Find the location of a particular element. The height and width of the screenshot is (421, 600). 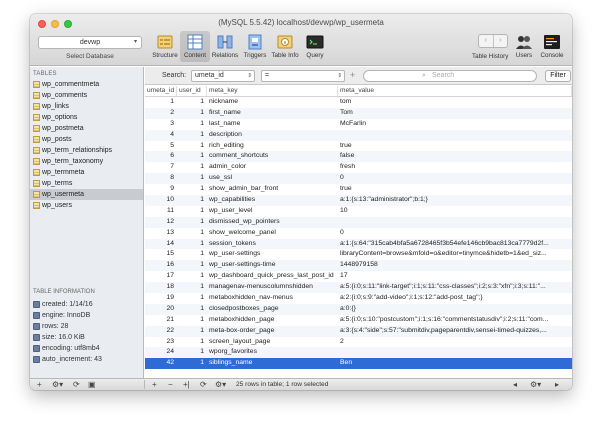

table-actions-button: ⚙▾ is located at coordinates (57, 384).